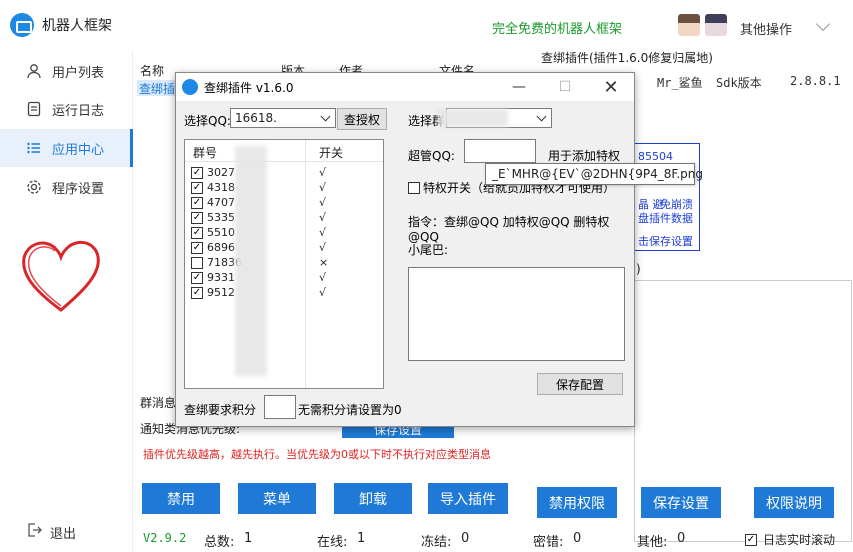 This screenshot has height=552, width=853. What do you see at coordinates (500, 151) in the screenshot?
I see `super-qq-input` at bounding box center [500, 151].